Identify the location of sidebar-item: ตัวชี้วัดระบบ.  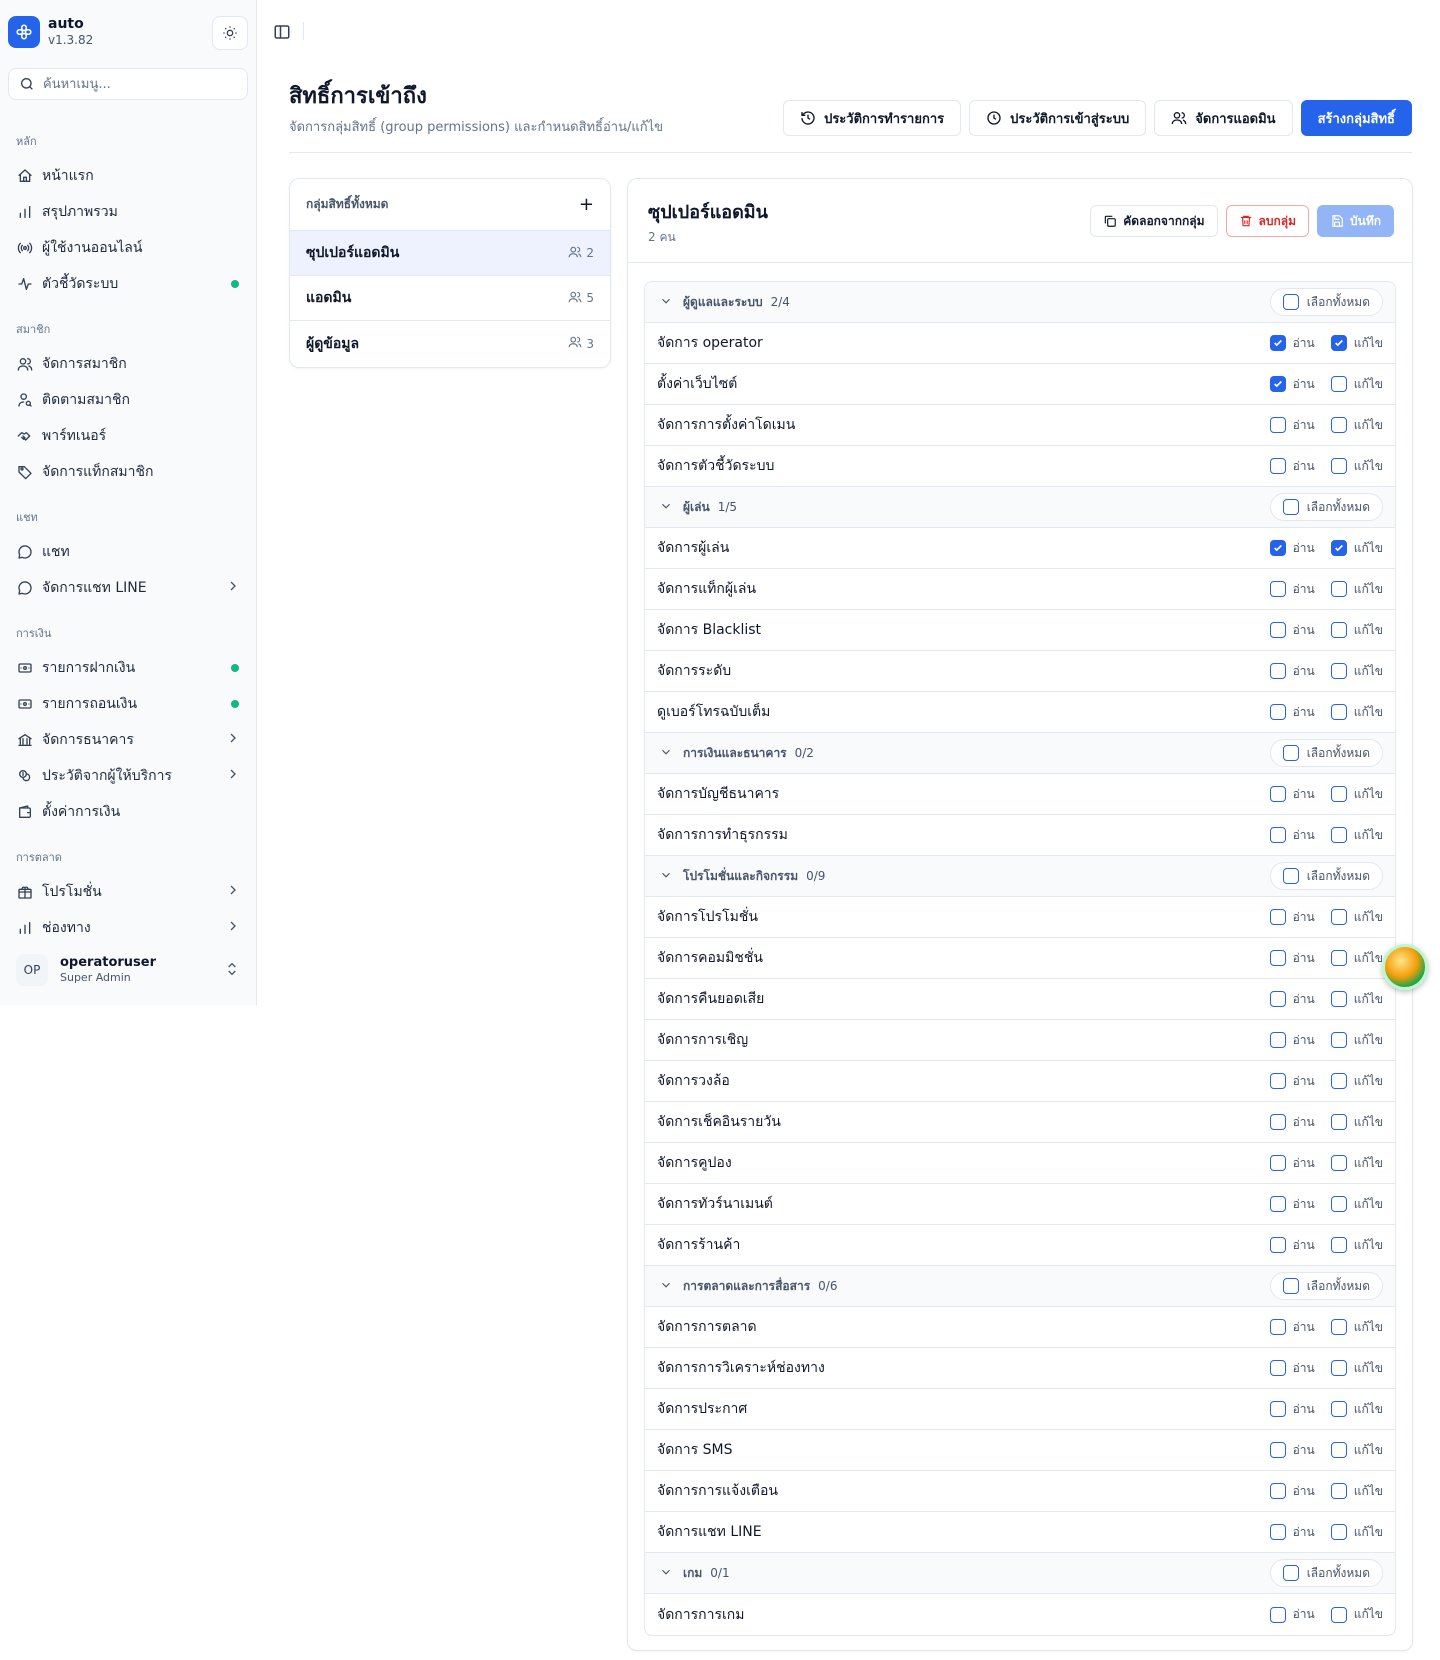
(128, 284).